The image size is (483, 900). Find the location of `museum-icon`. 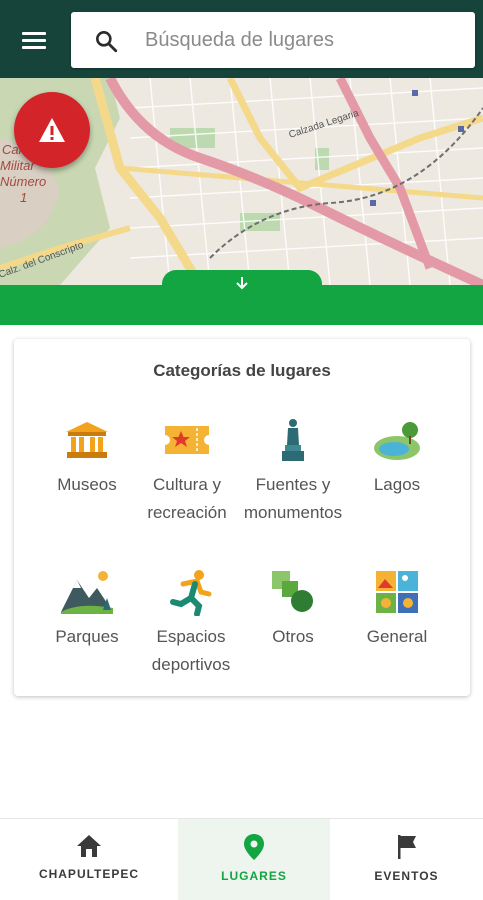

museum-icon is located at coordinates (87, 440).